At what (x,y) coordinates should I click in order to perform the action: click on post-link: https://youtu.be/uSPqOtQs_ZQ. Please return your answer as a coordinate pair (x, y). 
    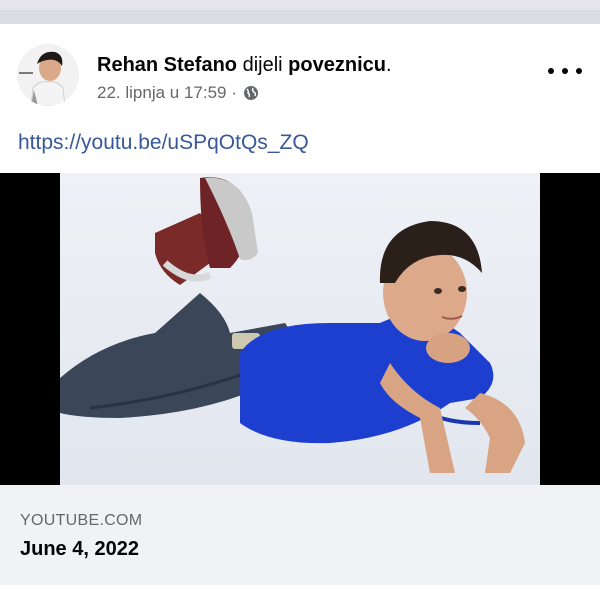
    Looking at the image, I should click on (163, 143).